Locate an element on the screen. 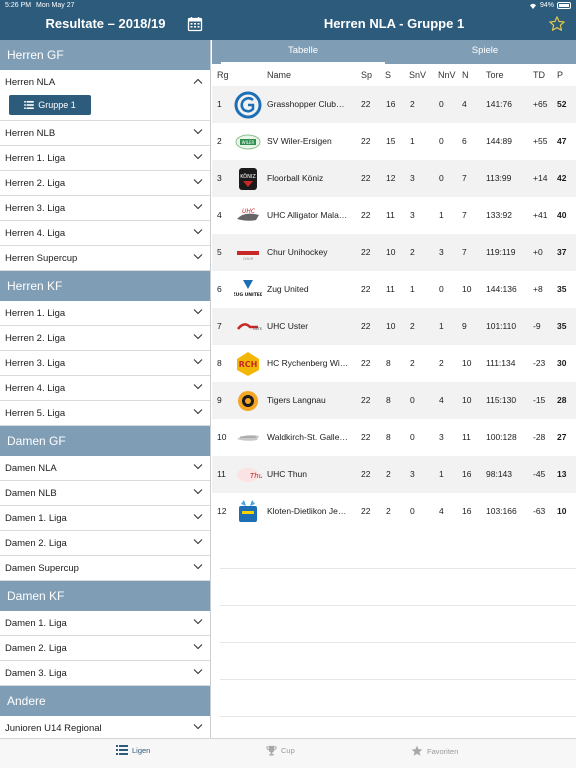 This screenshot has height=768, width=576. thun-logo-icon: Thun is located at coordinates (249, 475).